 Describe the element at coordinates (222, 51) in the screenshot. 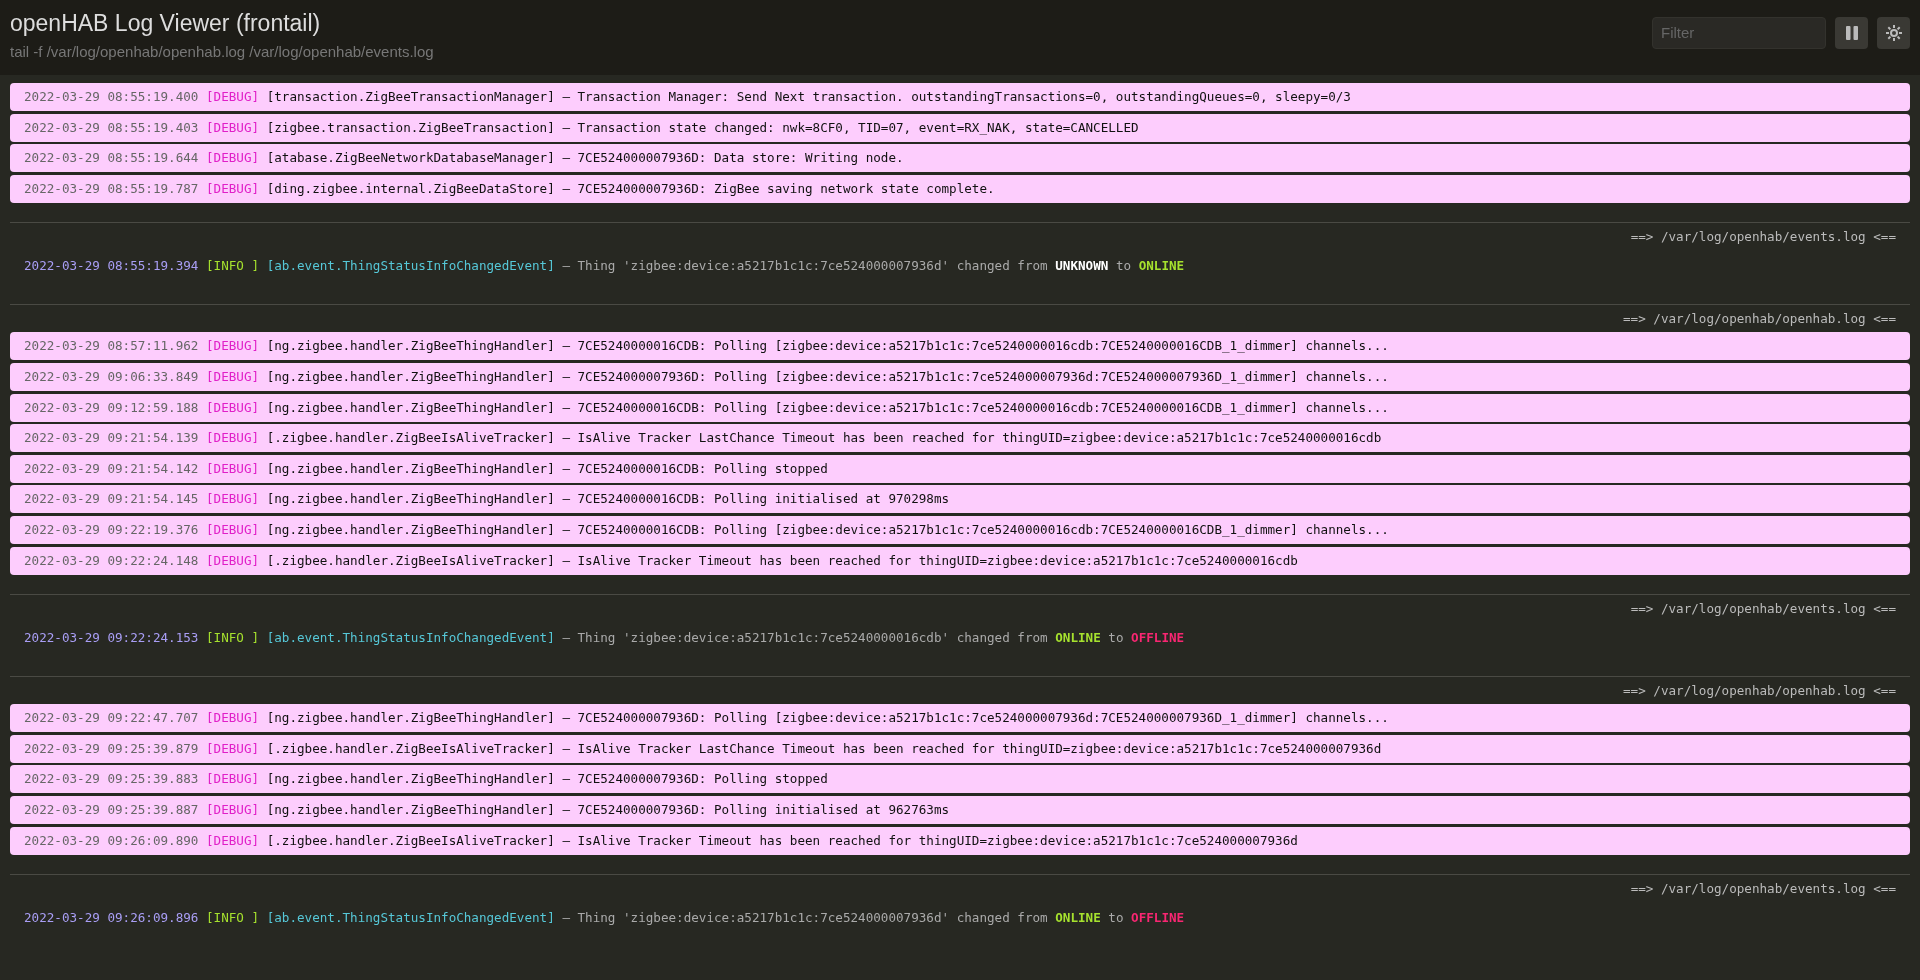

I see `command-subtitle: tail -f /var/log/openhab/openhab.log /var/log/openhab/events.log` at that location.